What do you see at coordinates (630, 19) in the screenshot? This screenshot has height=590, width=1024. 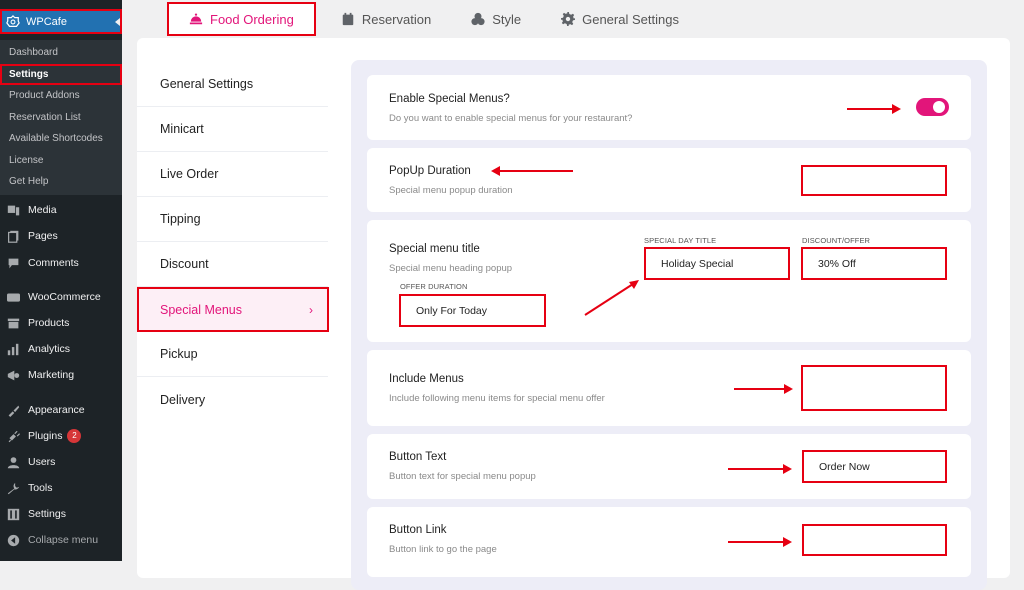 I see `tab-label: General Settings` at bounding box center [630, 19].